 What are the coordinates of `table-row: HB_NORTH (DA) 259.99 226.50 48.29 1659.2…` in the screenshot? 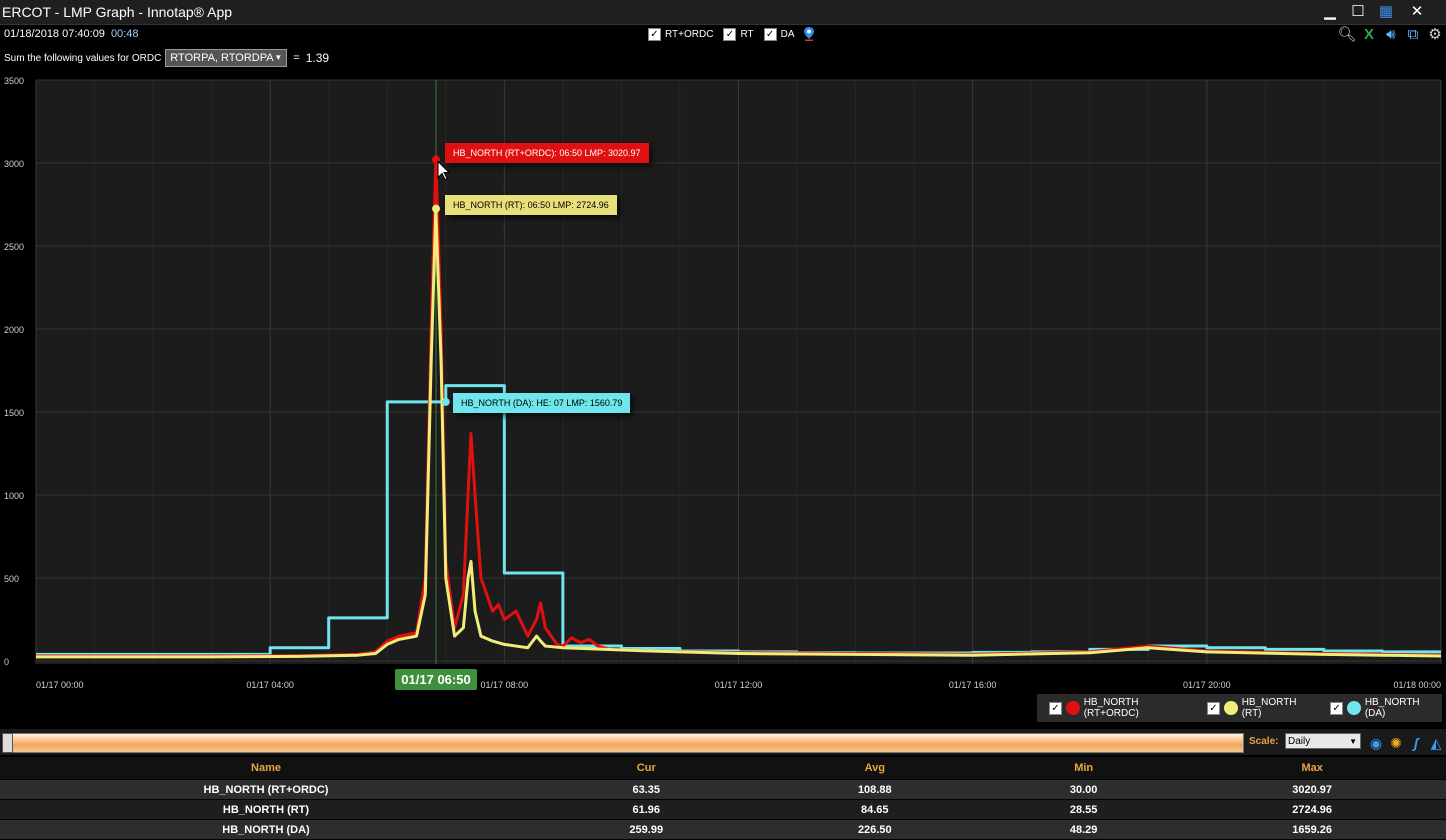 It's located at (723, 829).